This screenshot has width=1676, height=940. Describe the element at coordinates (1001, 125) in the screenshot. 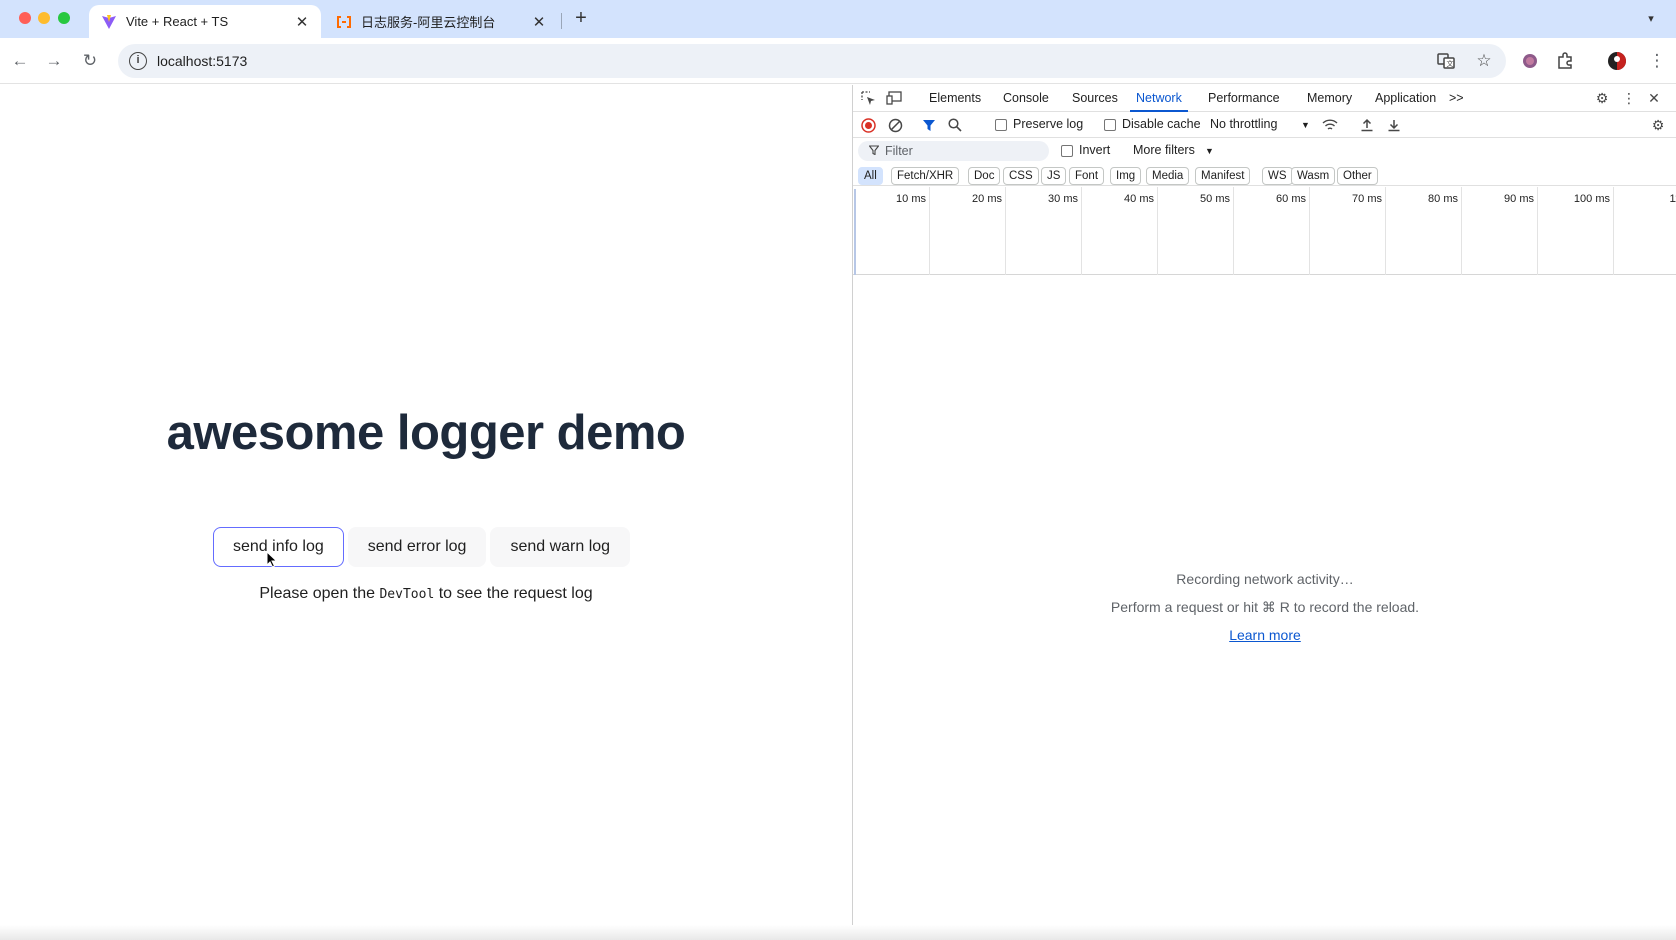

I see `preserve-log-checkbox` at that location.